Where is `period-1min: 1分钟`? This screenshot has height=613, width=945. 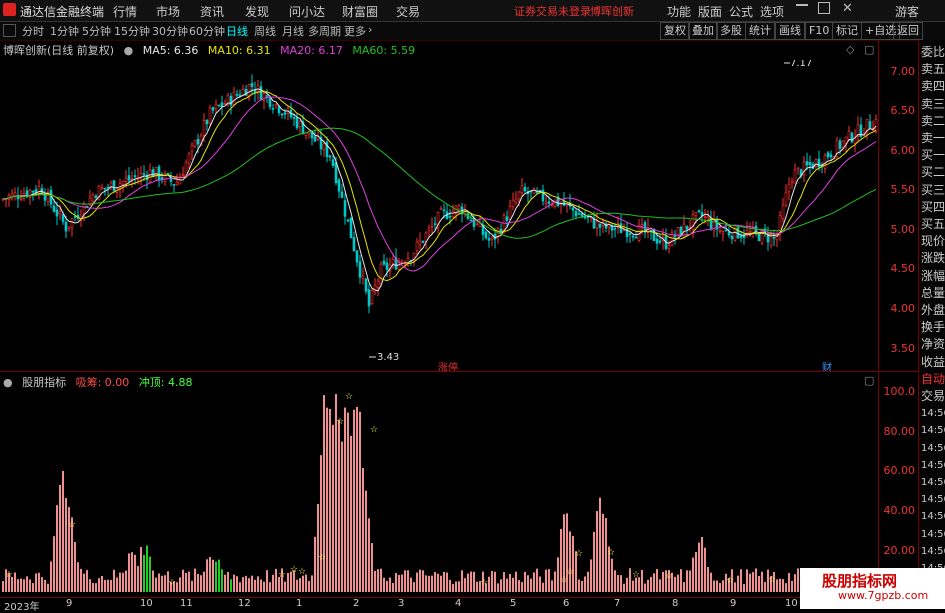
period-1min: 1分钟 is located at coordinates (64, 31).